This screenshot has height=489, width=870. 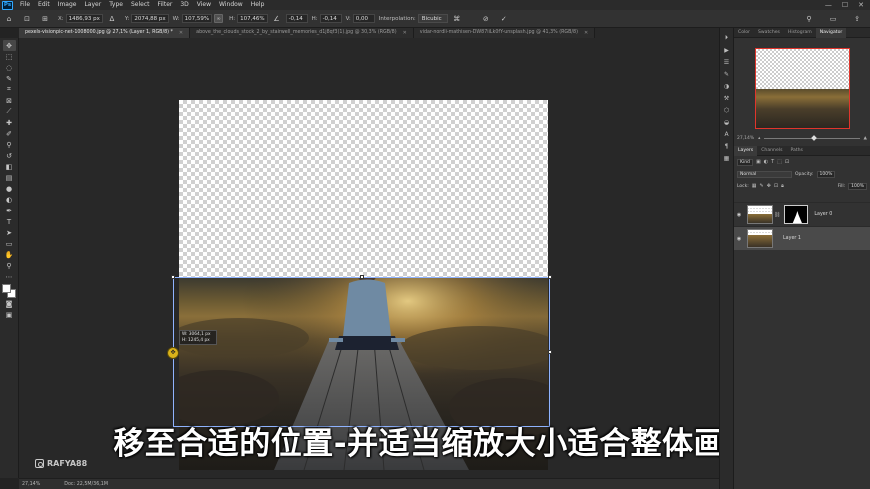 What do you see at coordinates (9, 19) in the screenshot?
I see `home-icon: ⌂` at bounding box center [9, 19].